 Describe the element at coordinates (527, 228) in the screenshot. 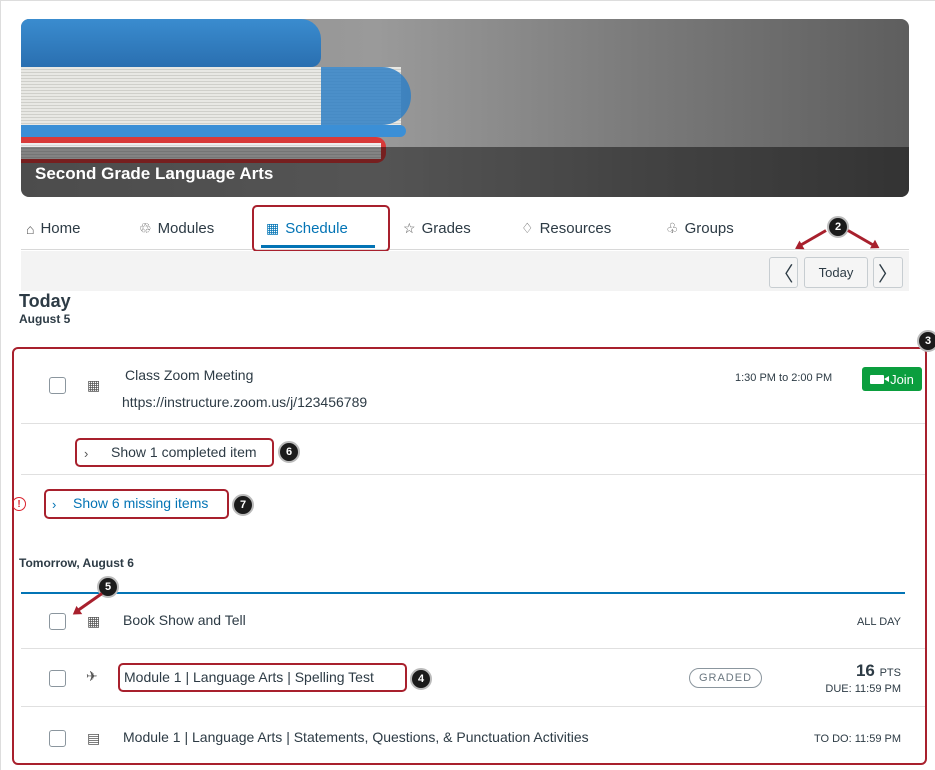

I see `resources-icon: ♢` at that location.